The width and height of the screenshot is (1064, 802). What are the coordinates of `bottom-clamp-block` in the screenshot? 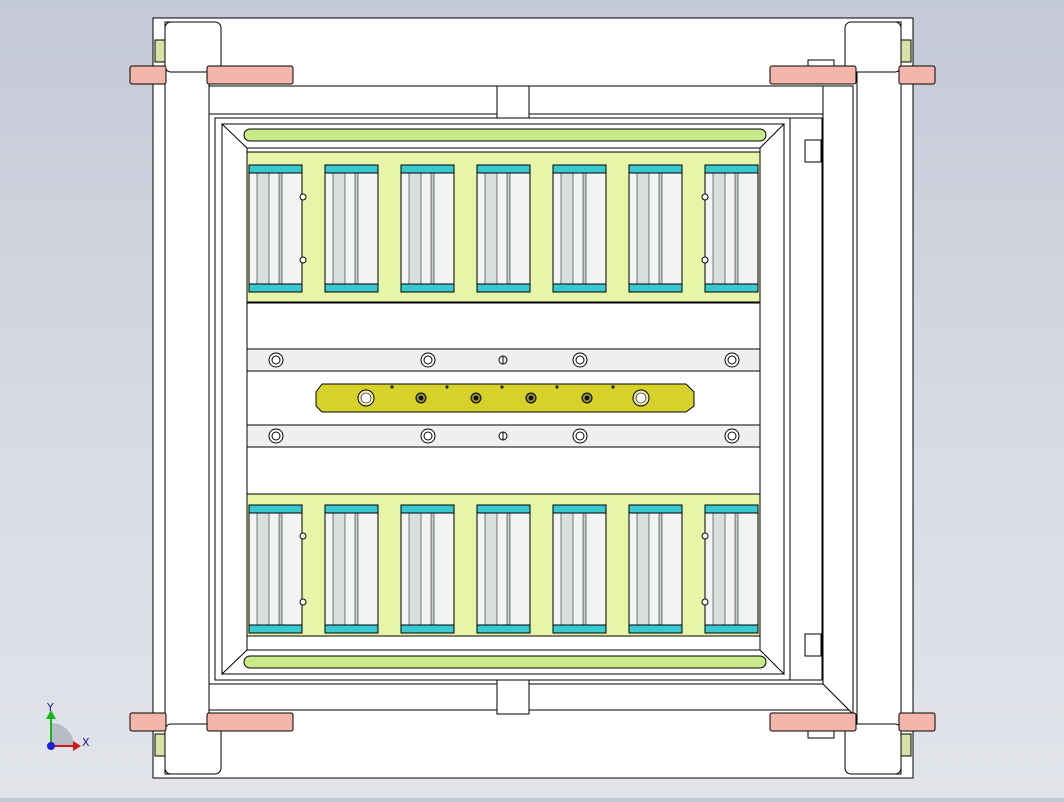 It's located at (513, 695).